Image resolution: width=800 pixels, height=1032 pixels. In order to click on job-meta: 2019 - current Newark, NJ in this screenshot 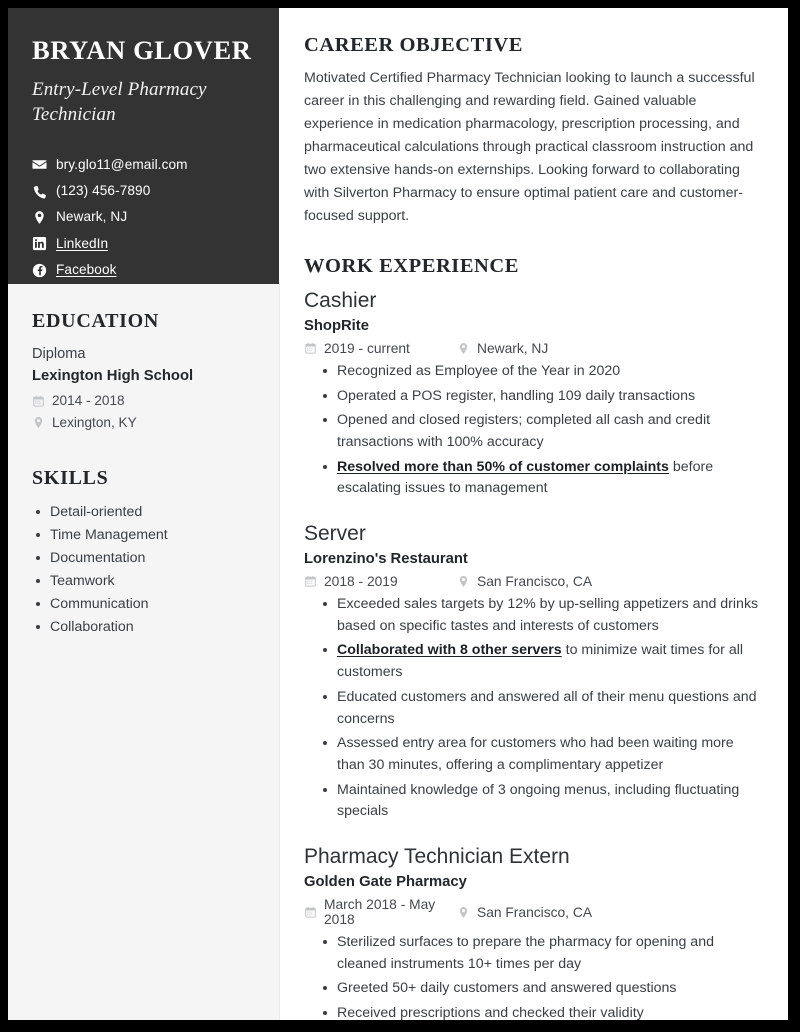, I will do `click(533, 348)`.